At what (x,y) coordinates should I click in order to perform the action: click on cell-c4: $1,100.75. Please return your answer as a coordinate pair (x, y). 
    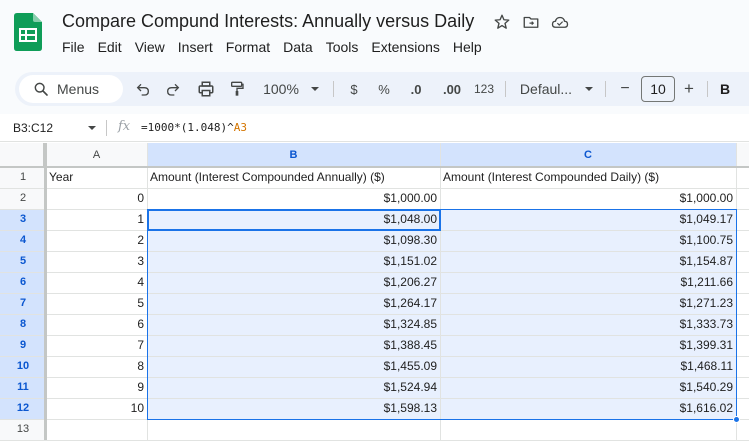
    Looking at the image, I should click on (588, 240).